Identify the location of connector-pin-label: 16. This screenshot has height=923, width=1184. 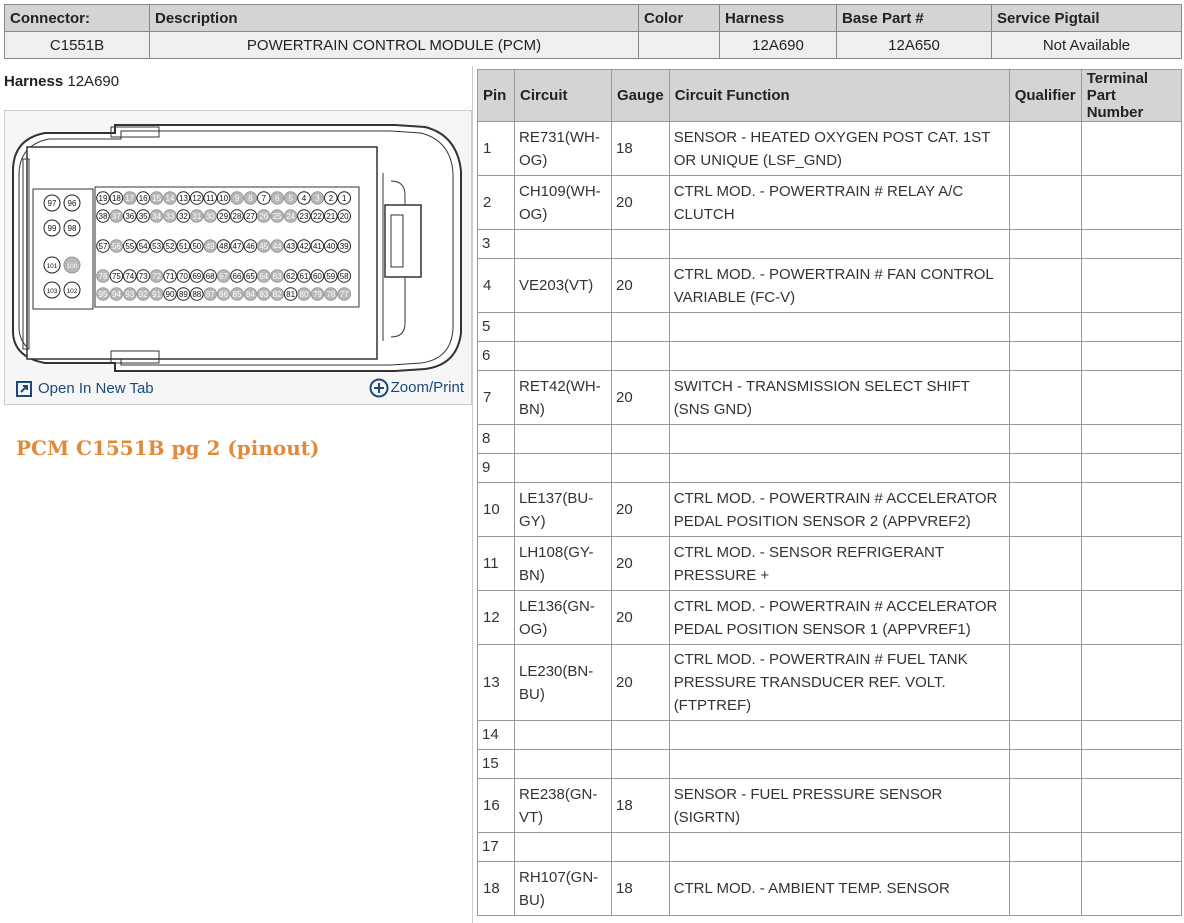
(143, 198).